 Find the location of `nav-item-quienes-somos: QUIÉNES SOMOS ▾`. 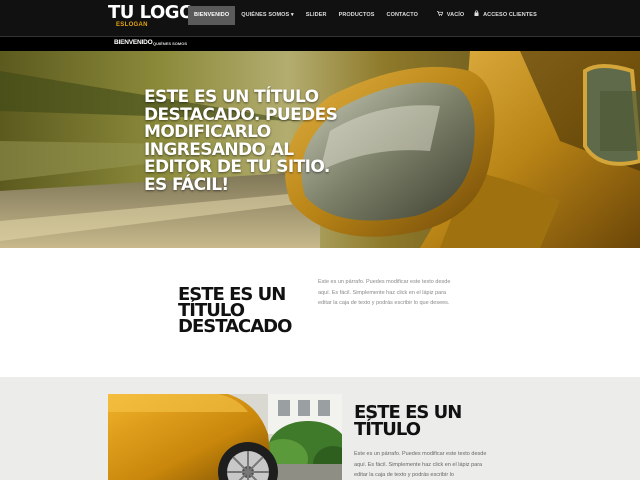

nav-item-quienes-somos: QUIÉNES SOMOS ▾ is located at coordinates (267, 15).